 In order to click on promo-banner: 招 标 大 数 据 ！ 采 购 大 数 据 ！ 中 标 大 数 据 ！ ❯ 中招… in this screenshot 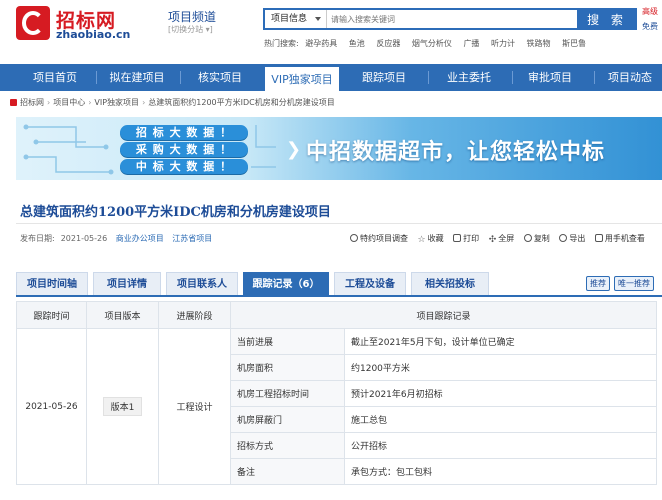, I will do `click(339, 148)`.